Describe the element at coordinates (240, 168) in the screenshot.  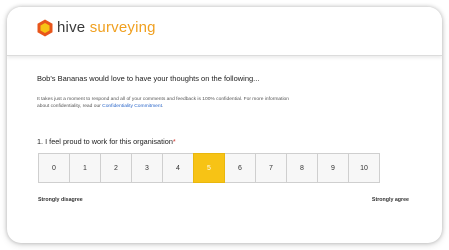
I see `rating-option-6: 6` at that location.